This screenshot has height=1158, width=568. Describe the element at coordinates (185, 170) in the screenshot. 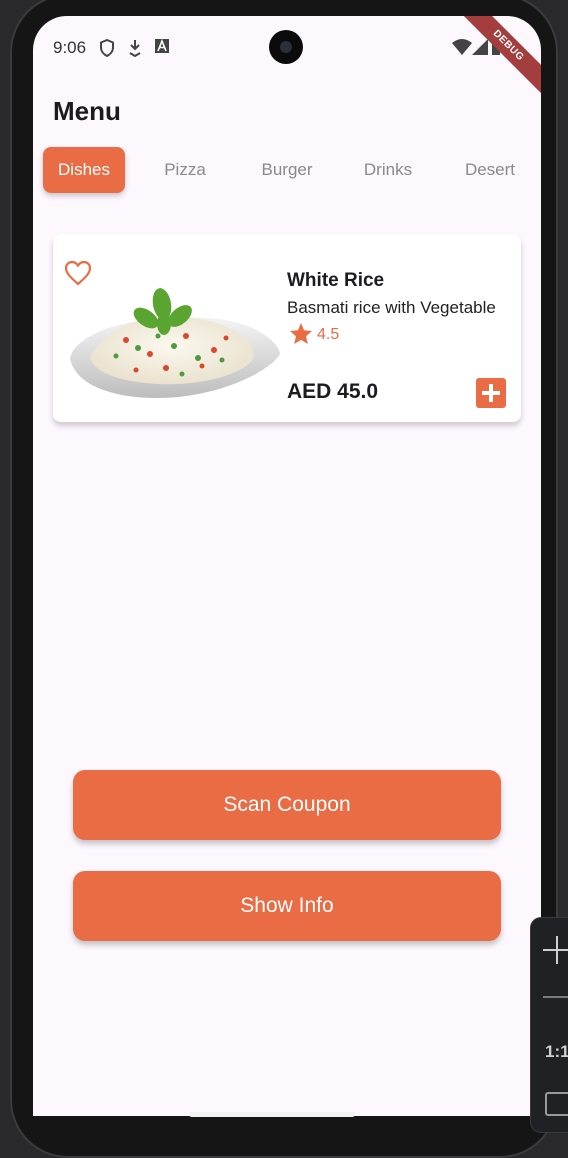

I see `tab-pizza: Pizza` at that location.